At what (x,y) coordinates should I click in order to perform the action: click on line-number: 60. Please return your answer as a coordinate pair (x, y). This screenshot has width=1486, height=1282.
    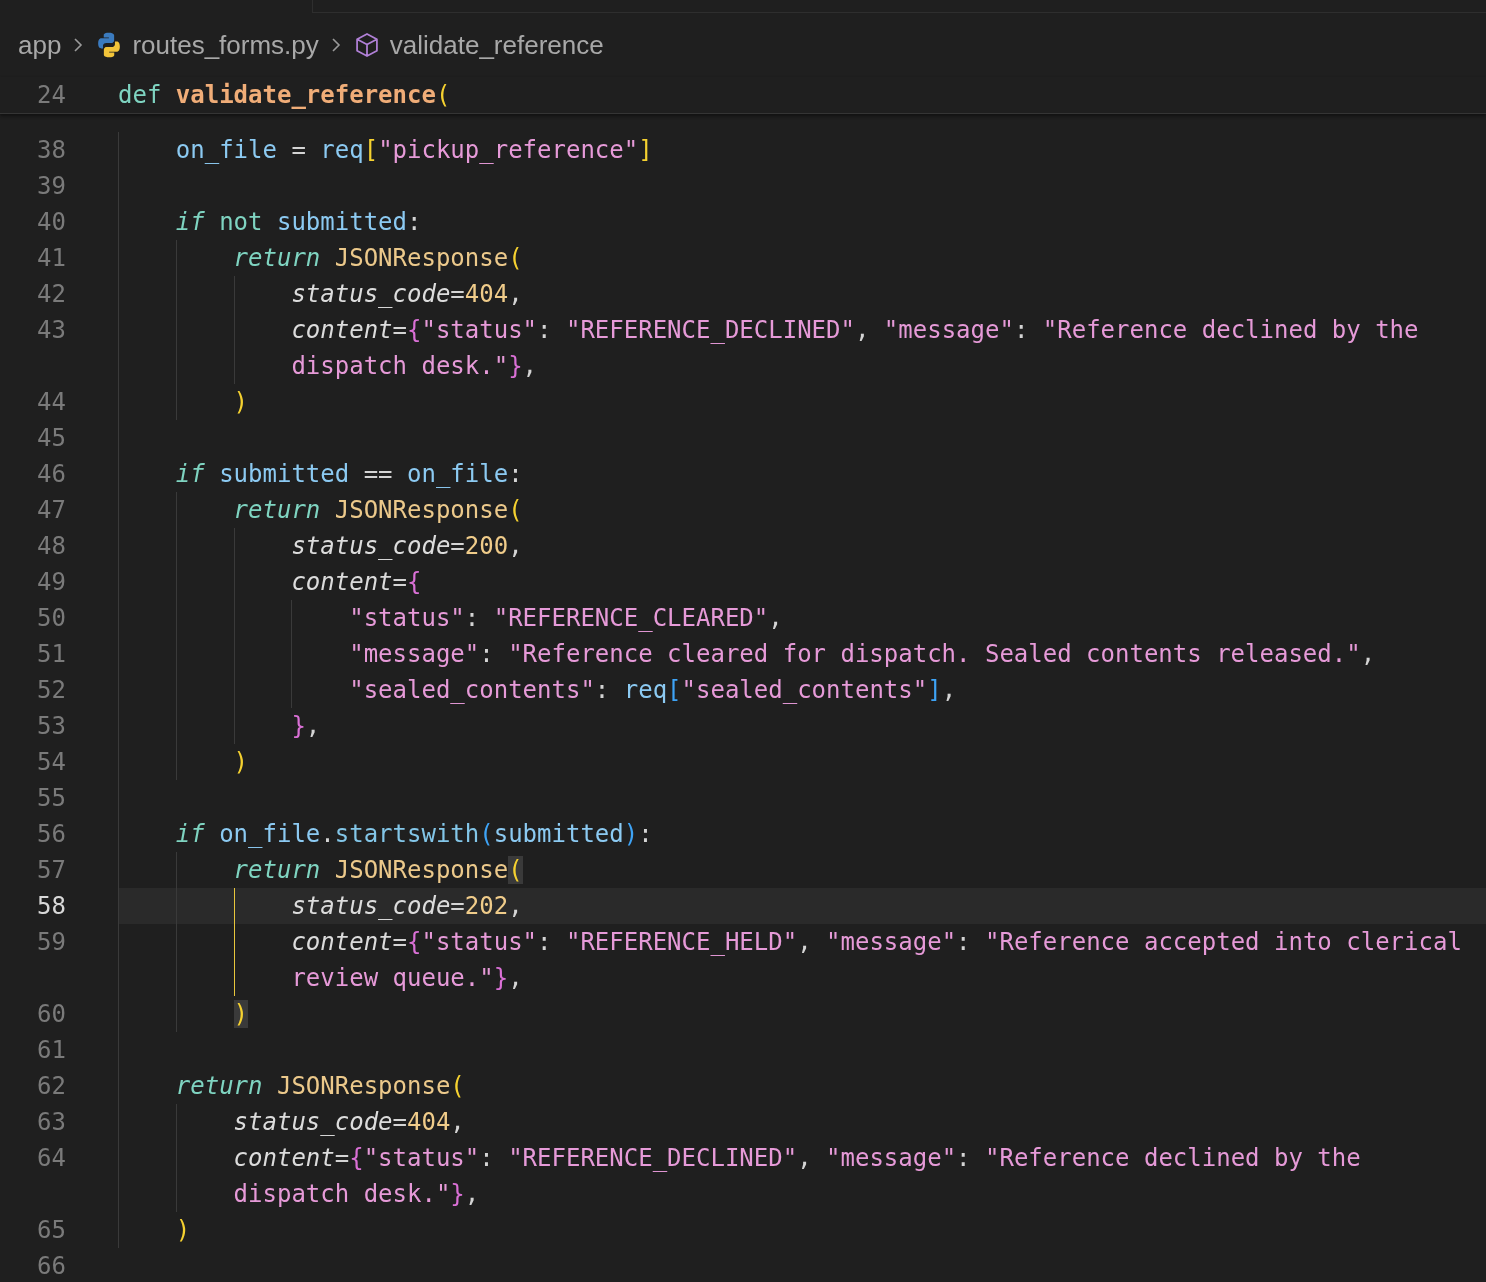
    Looking at the image, I should click on (51, 1014).